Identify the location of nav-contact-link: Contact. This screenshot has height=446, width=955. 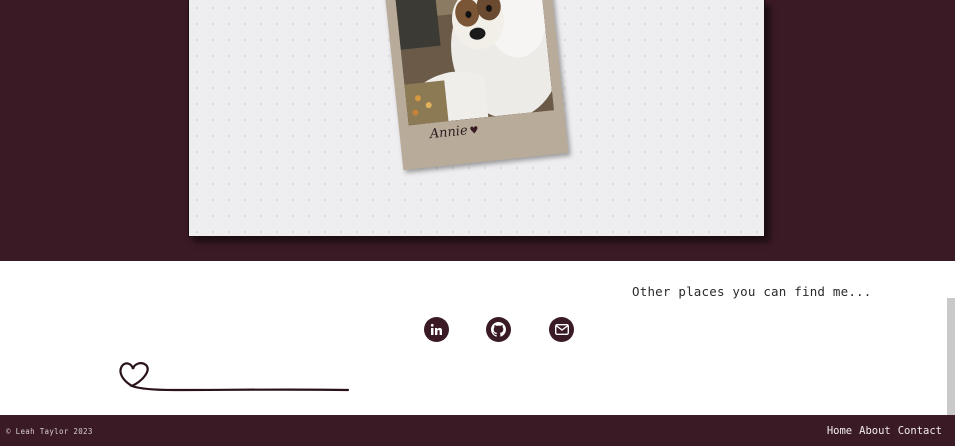
(920, 431).